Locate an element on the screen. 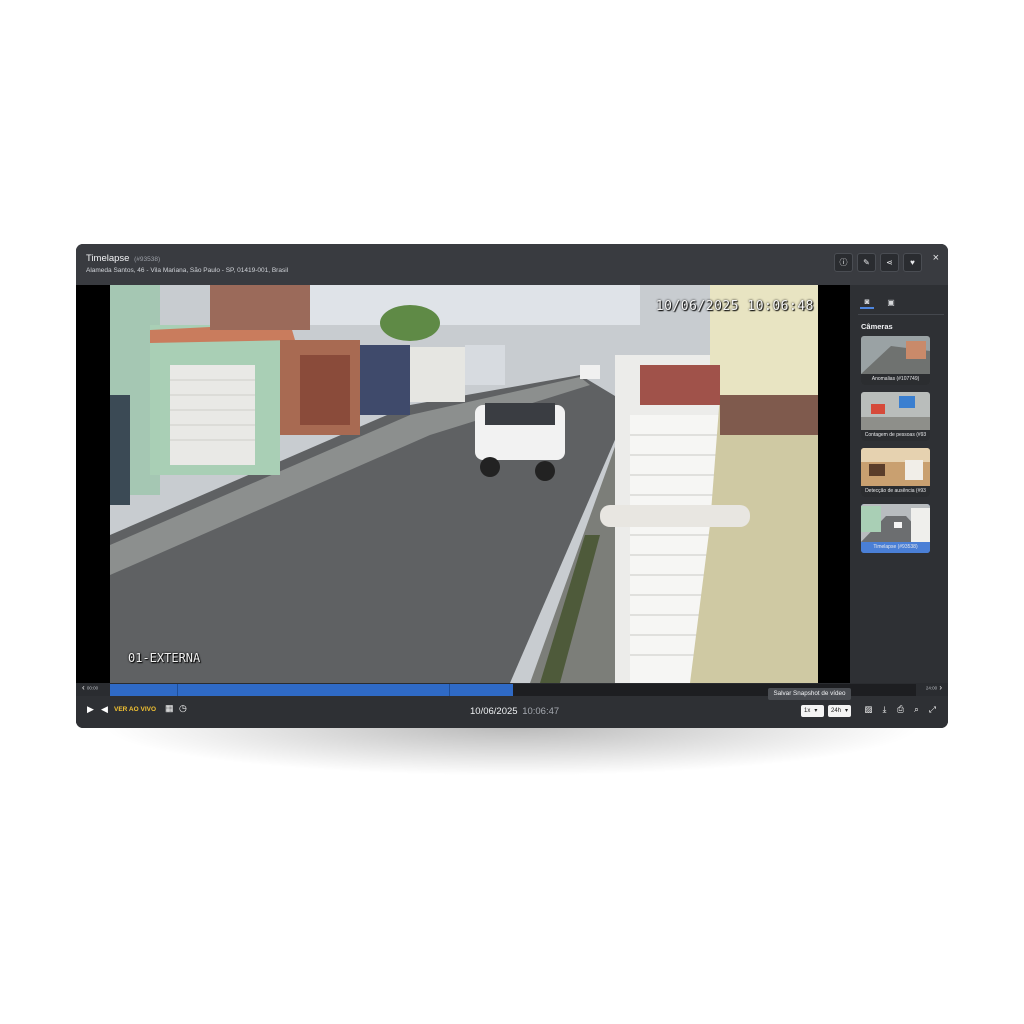 Image resolution: width=1024 pixels, height=1024 pixels. window-title-id: (#93538) is located at coordinates (147, 259).